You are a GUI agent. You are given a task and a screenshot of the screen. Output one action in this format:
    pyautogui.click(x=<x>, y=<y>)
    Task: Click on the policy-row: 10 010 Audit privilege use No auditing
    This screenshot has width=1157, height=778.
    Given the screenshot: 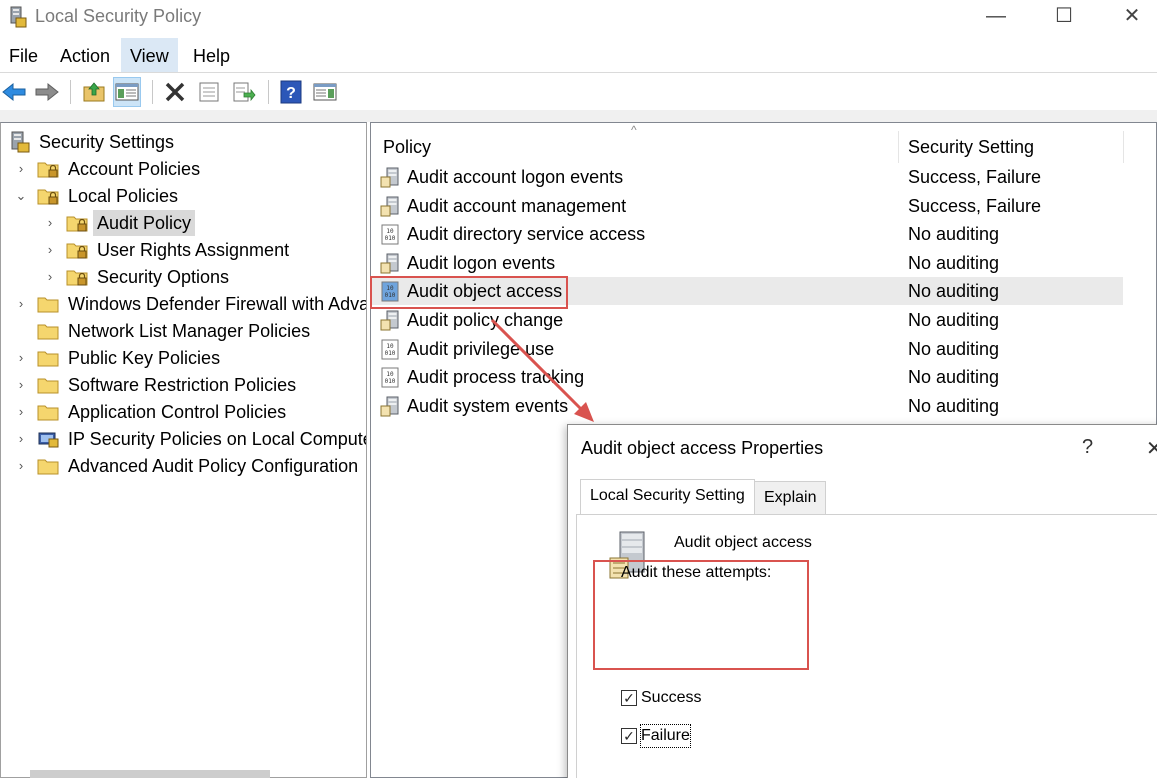 What is the action you would take?
    pyautogui.click(x=747, y=349)
    